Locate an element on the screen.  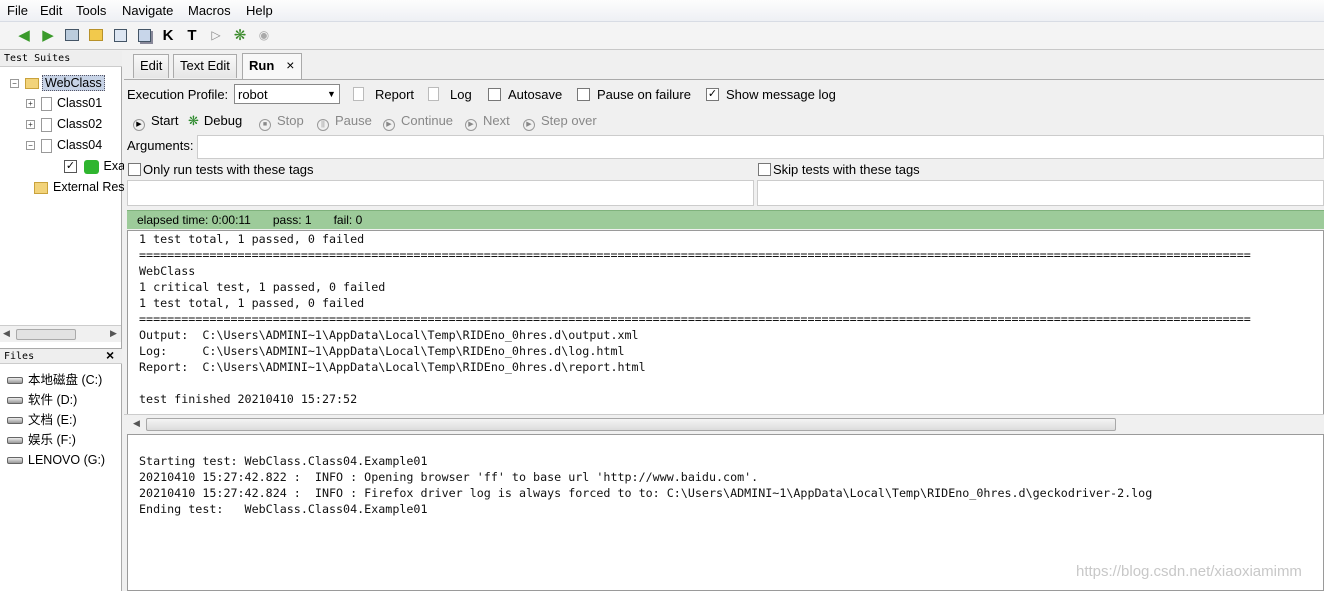
stop-button: ■ Stop is located at coordinates (281, 122).